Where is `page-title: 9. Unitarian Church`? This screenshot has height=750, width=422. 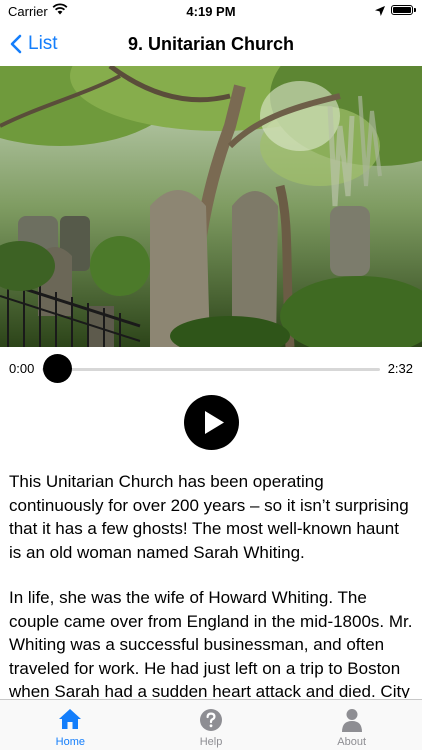 page-title: 9. Unitarian Church is located at coordinates (211, 44).